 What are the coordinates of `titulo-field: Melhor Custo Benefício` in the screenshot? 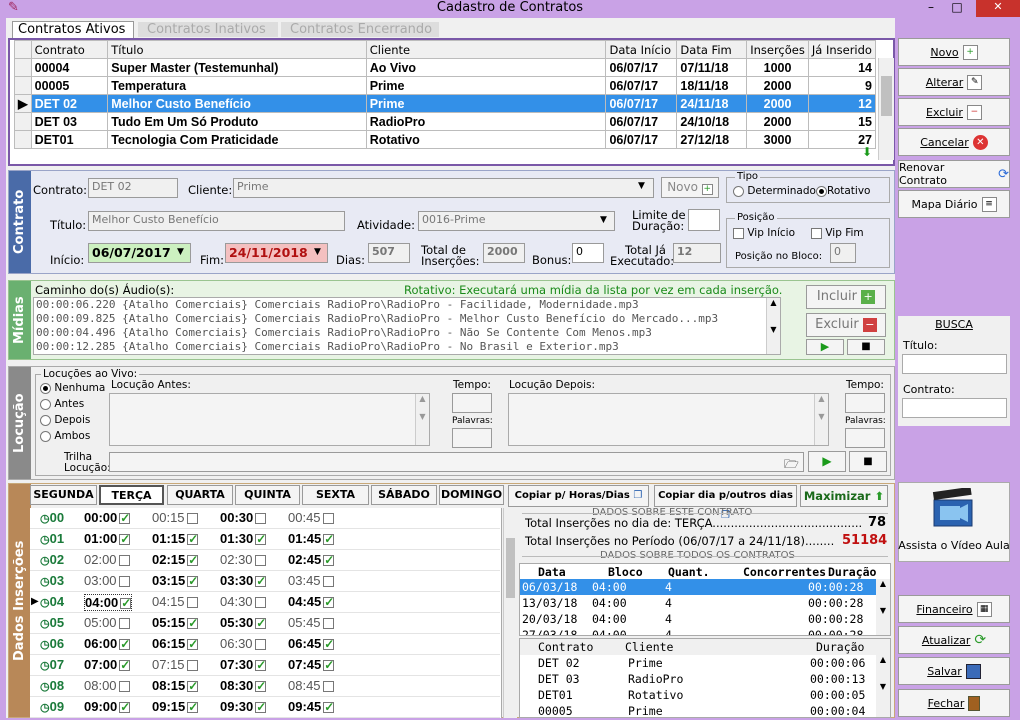 It's located at (216, 221).